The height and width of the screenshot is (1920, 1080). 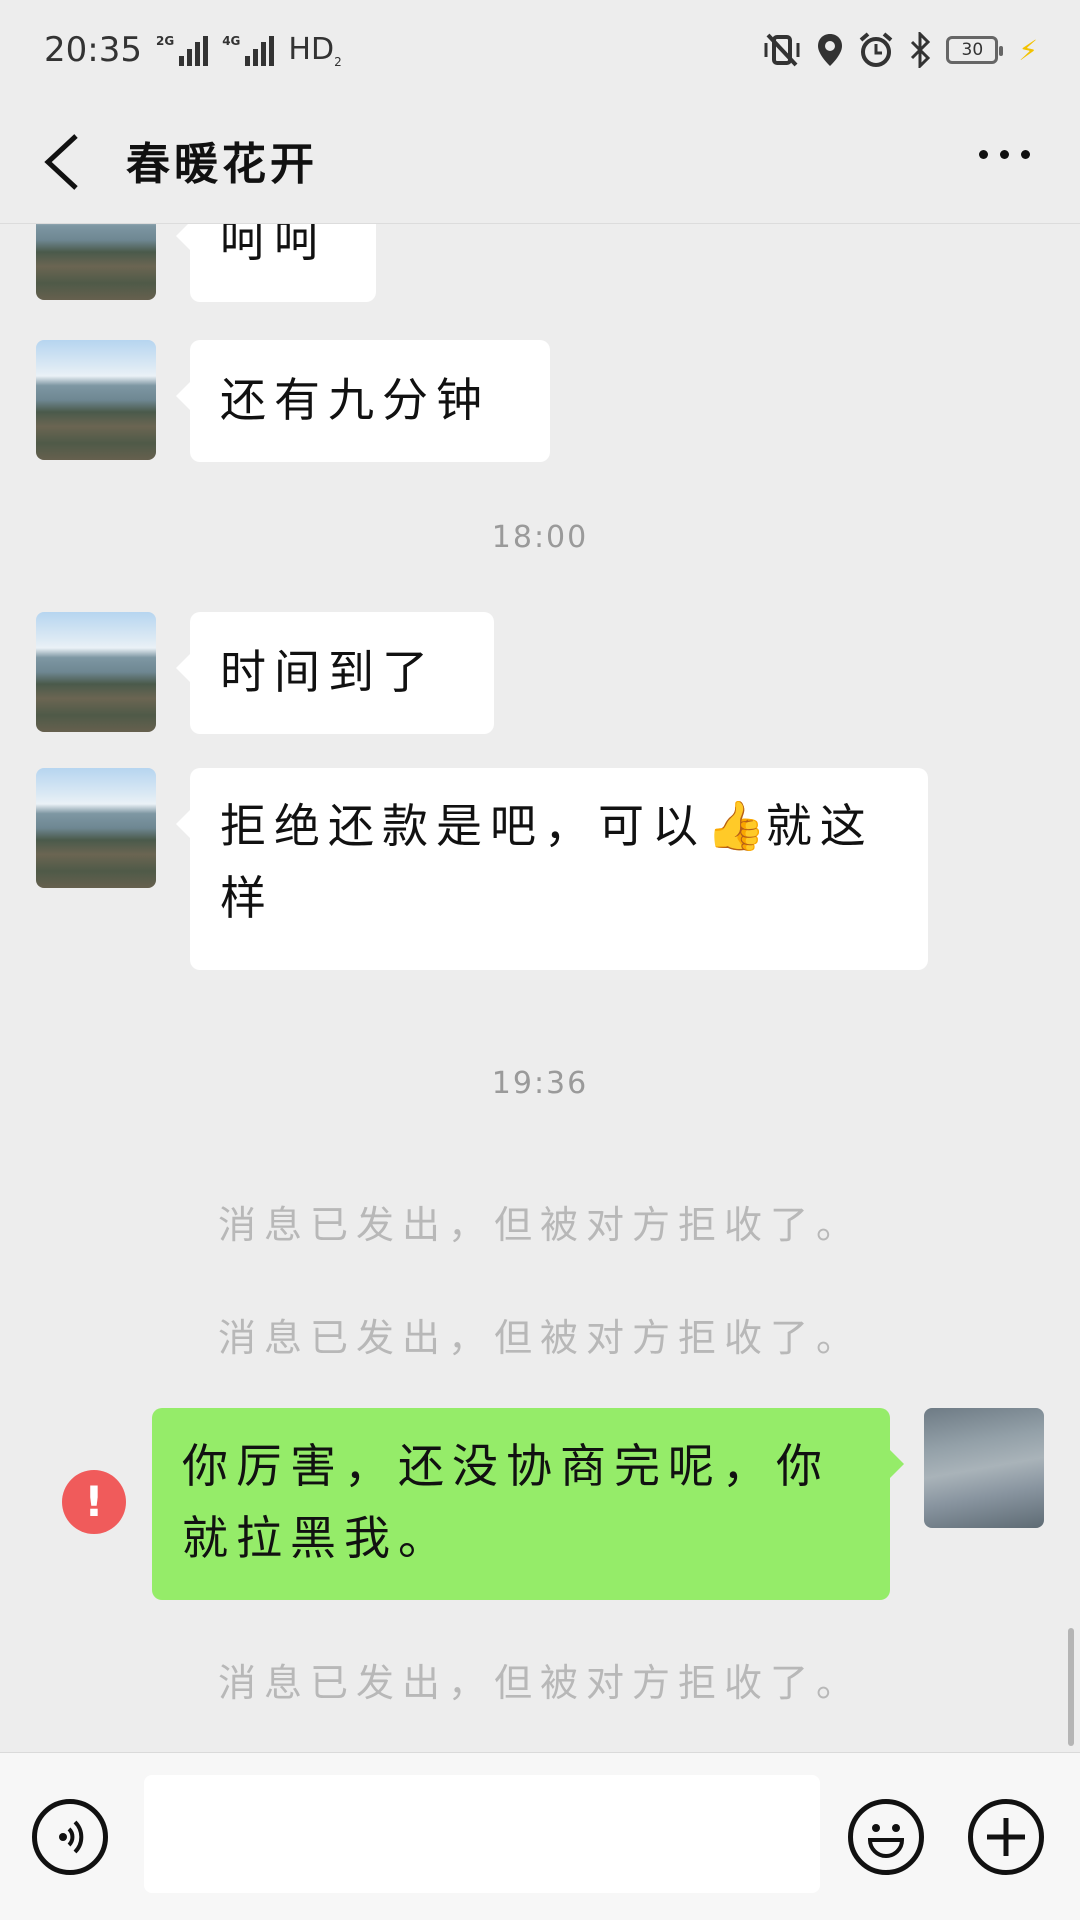 What do you see at coordinates (482, 1834) in the screenshot?
I see `message-input` at bounding box center [482, 1834].